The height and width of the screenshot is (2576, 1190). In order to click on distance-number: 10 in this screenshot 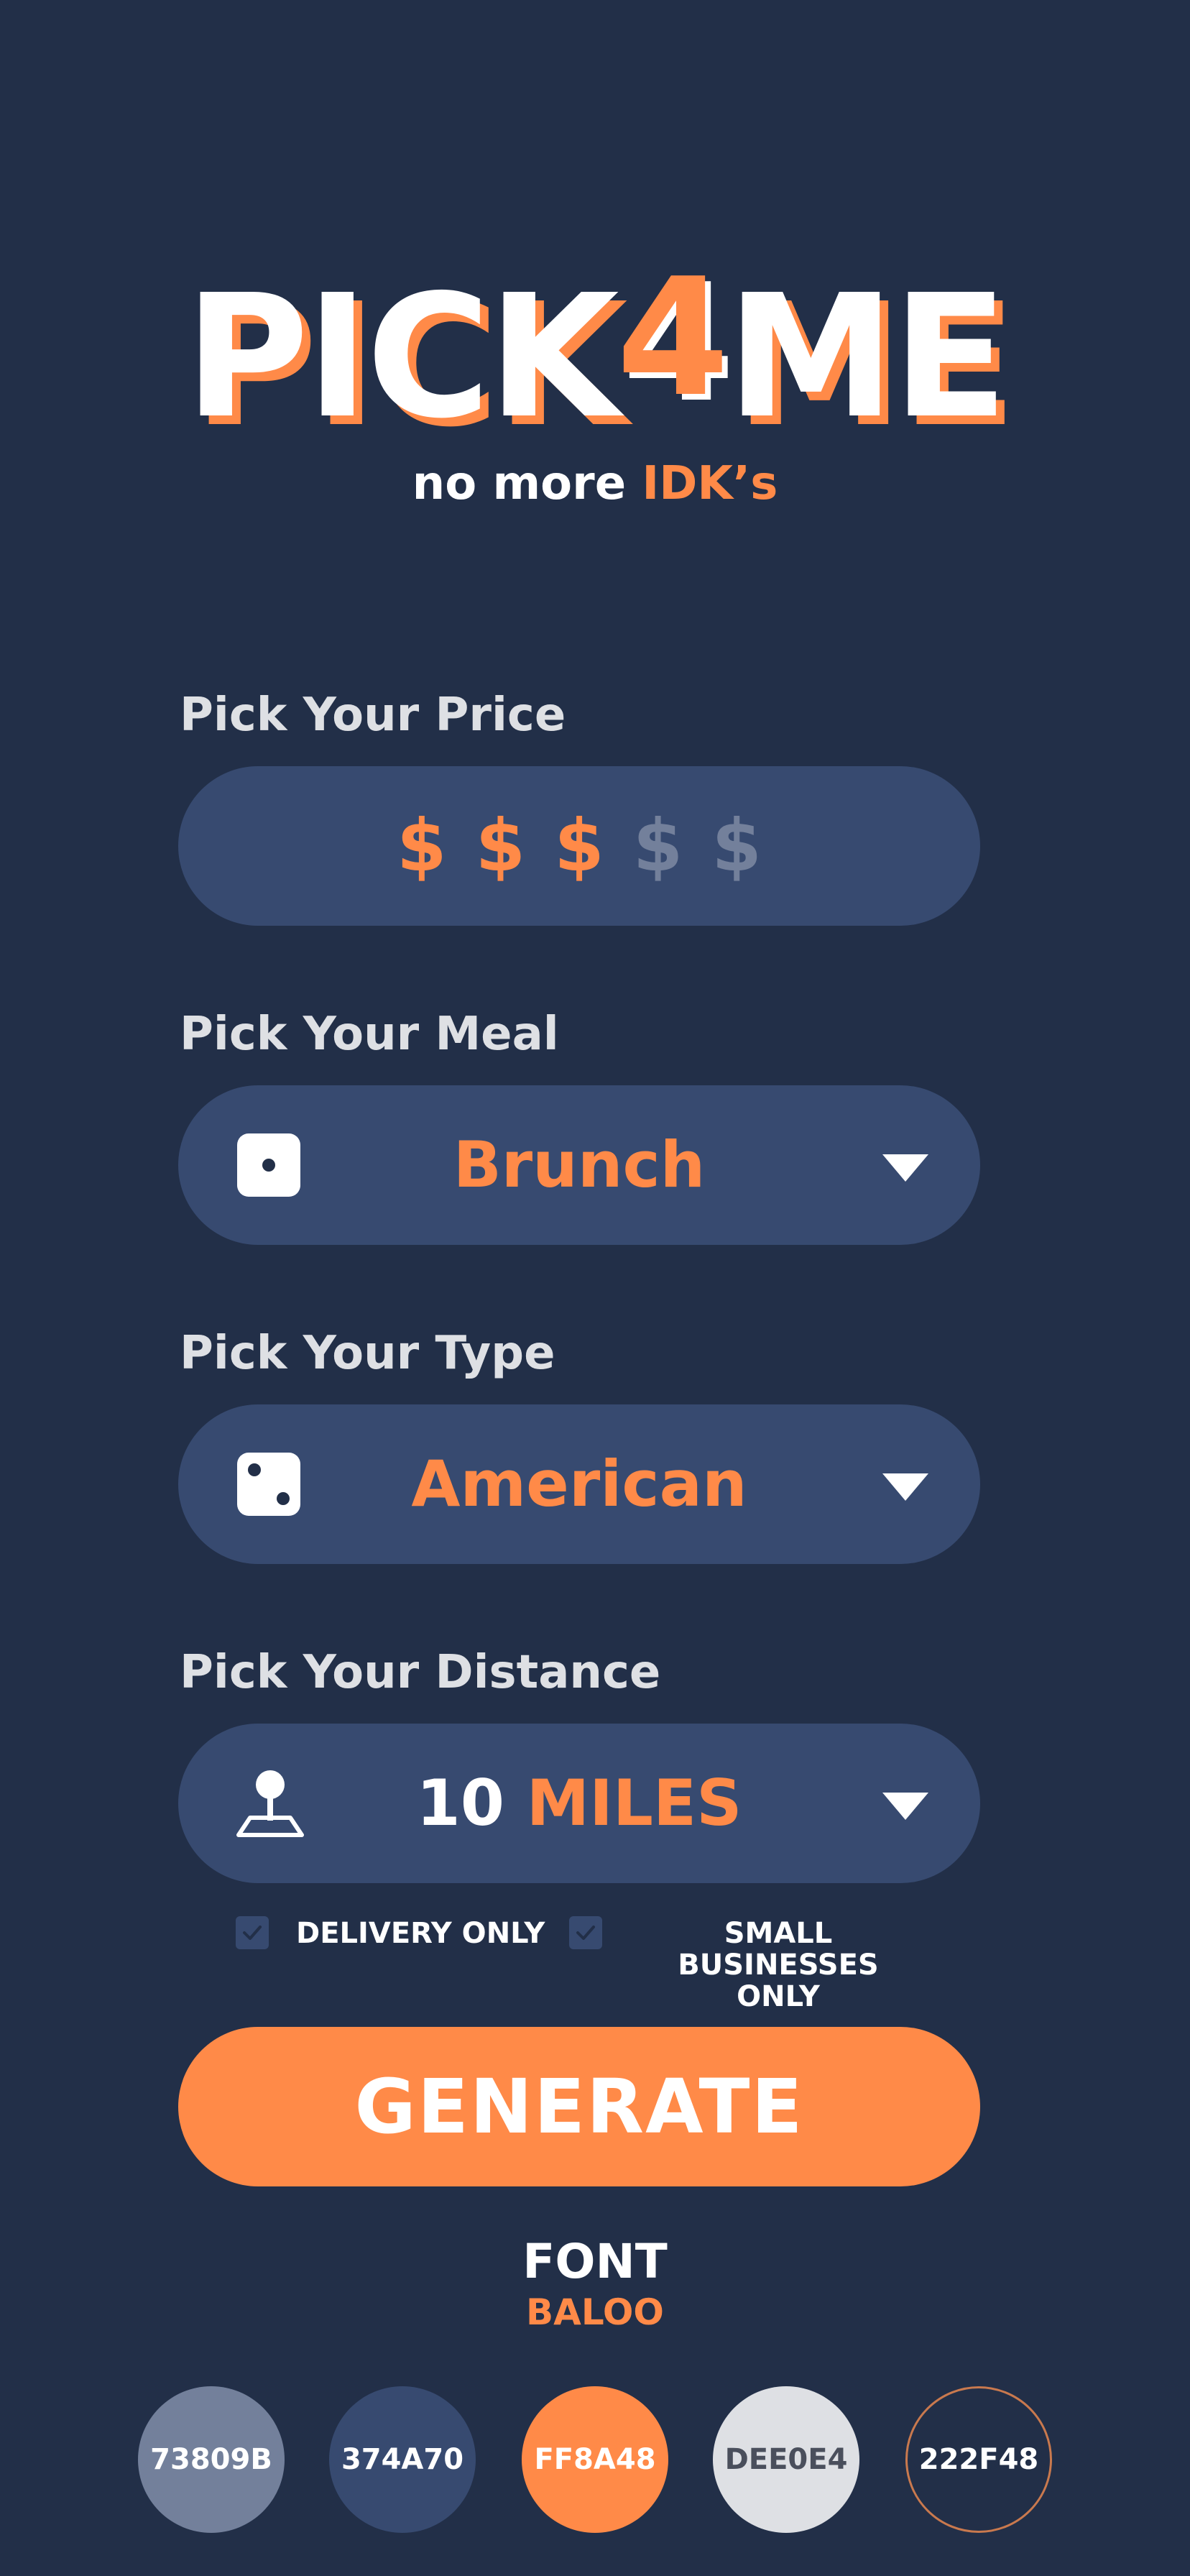, I will do `click(460, 1803)`.